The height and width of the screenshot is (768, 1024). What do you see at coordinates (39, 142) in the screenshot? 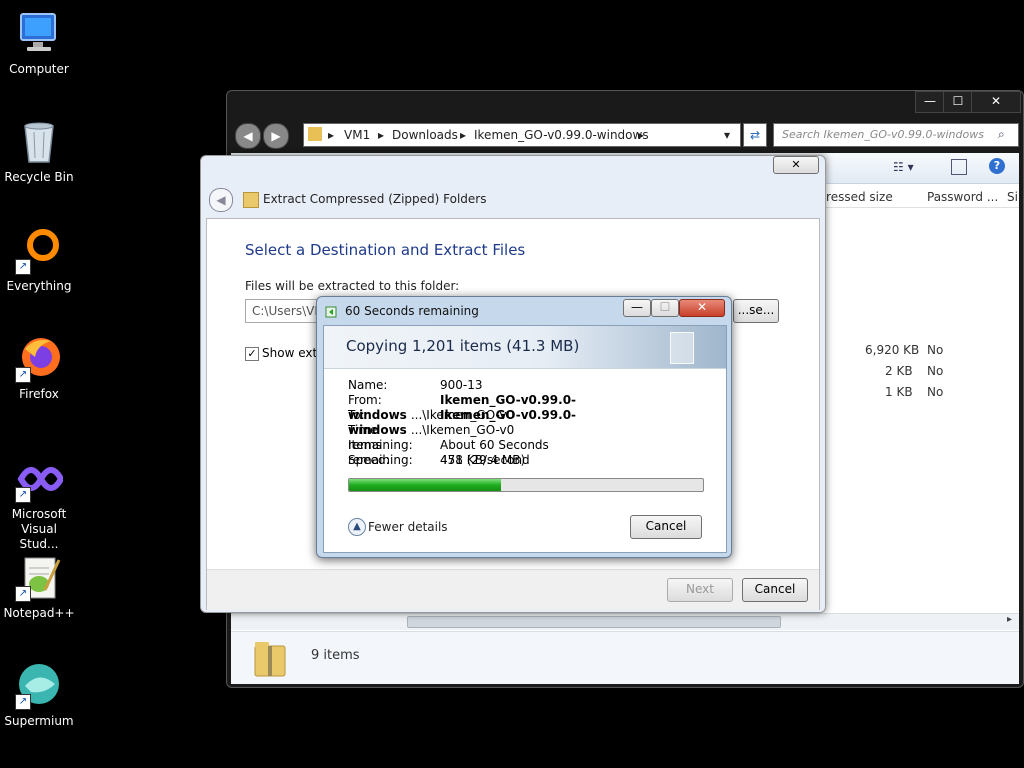
I see `recycle-bin-icon` at bounding box center [39, 142].